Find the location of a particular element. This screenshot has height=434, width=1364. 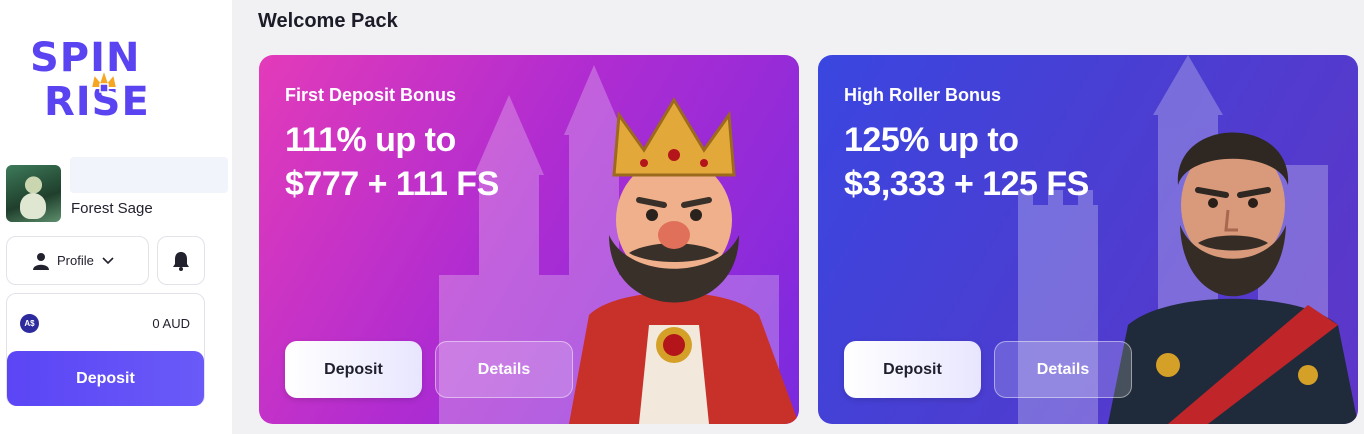

bonus-amount: $777 + 111 FS is located at coordinates (392, 184).